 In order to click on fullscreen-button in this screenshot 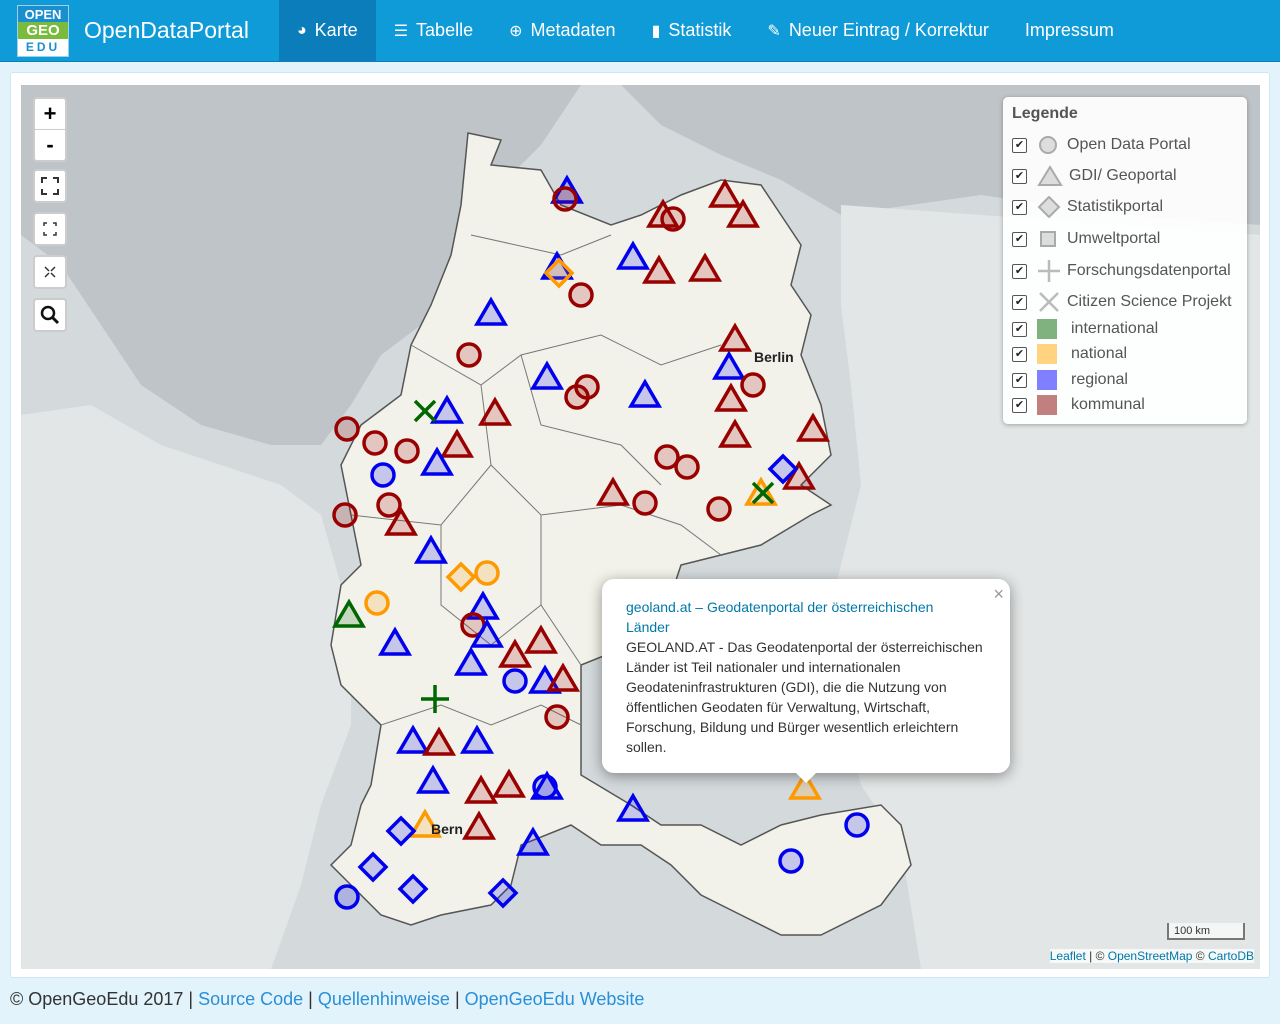, I will do `click(50, 186)`.